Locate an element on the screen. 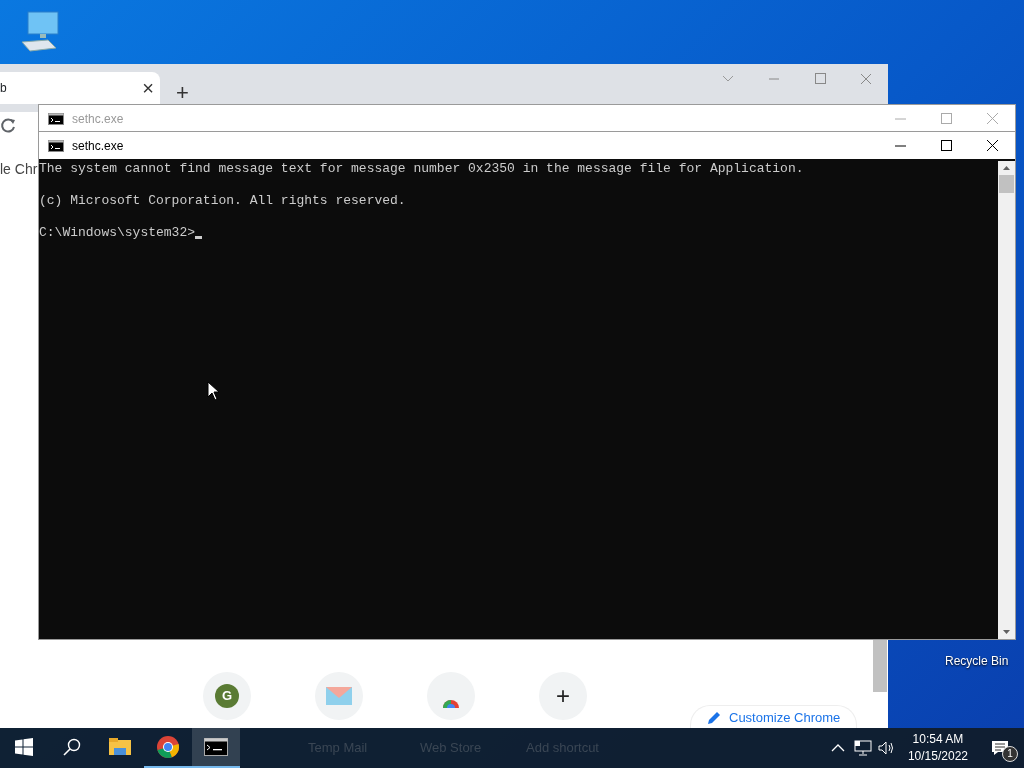  taskbar-app-button is located at coordinates (216, 748).